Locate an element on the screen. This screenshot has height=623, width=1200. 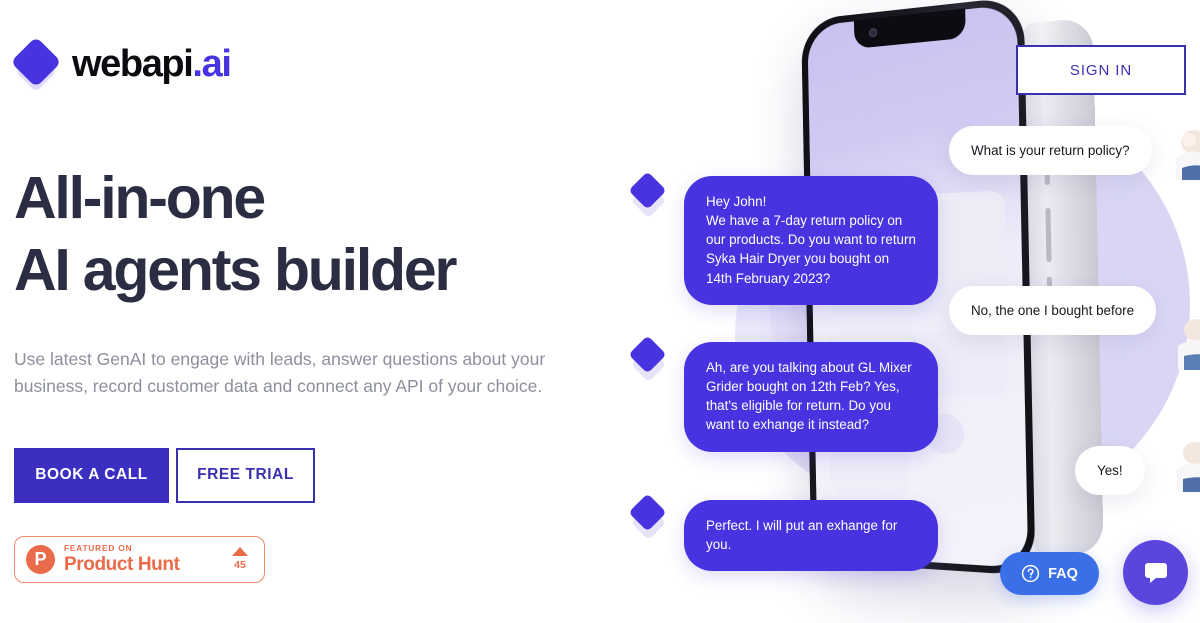
featured-on-label: FEATURED ON is located at coordinates (98, 548).